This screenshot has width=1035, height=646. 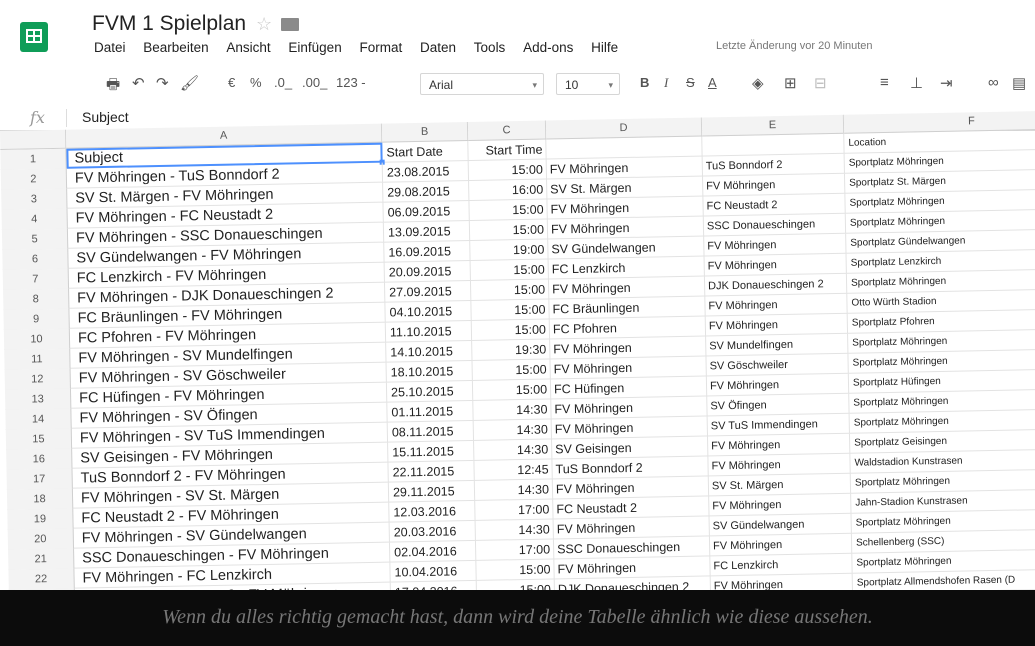 I want to click on link-icon: ∞, so click(x=993, y=82).